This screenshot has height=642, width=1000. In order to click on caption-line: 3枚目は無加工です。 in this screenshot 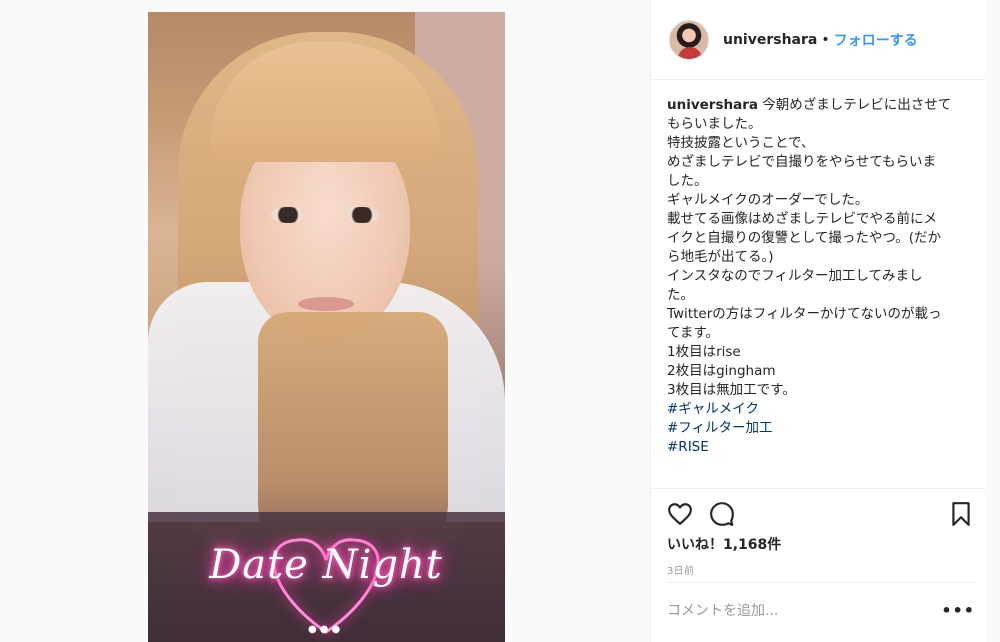, I will do `click(731, 390)`.